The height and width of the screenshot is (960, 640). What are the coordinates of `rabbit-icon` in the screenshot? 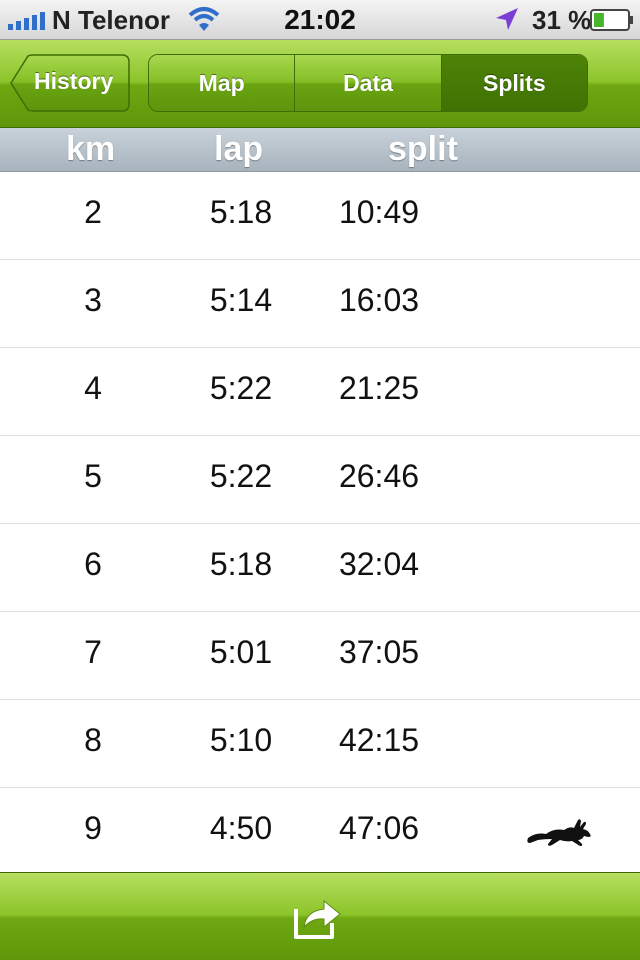 It's located at (559, 832).